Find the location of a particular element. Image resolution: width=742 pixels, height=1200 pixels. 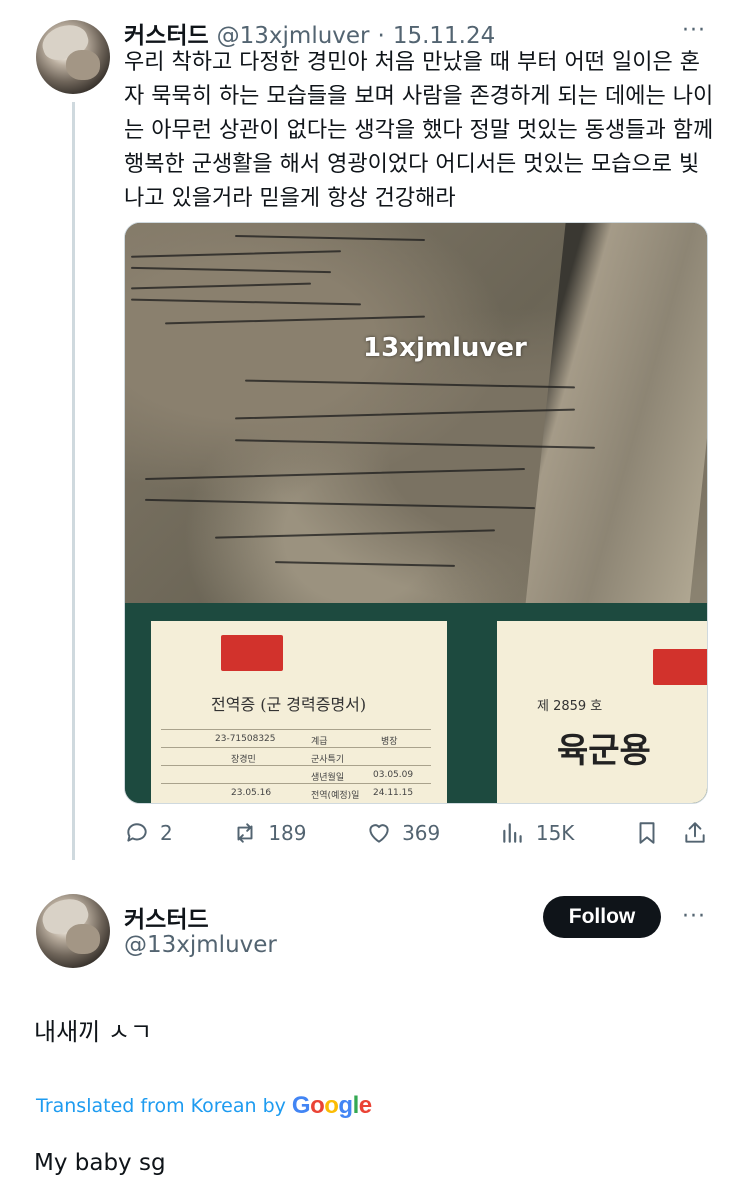

repost-button: 189 is located at coordinates (269, 833).